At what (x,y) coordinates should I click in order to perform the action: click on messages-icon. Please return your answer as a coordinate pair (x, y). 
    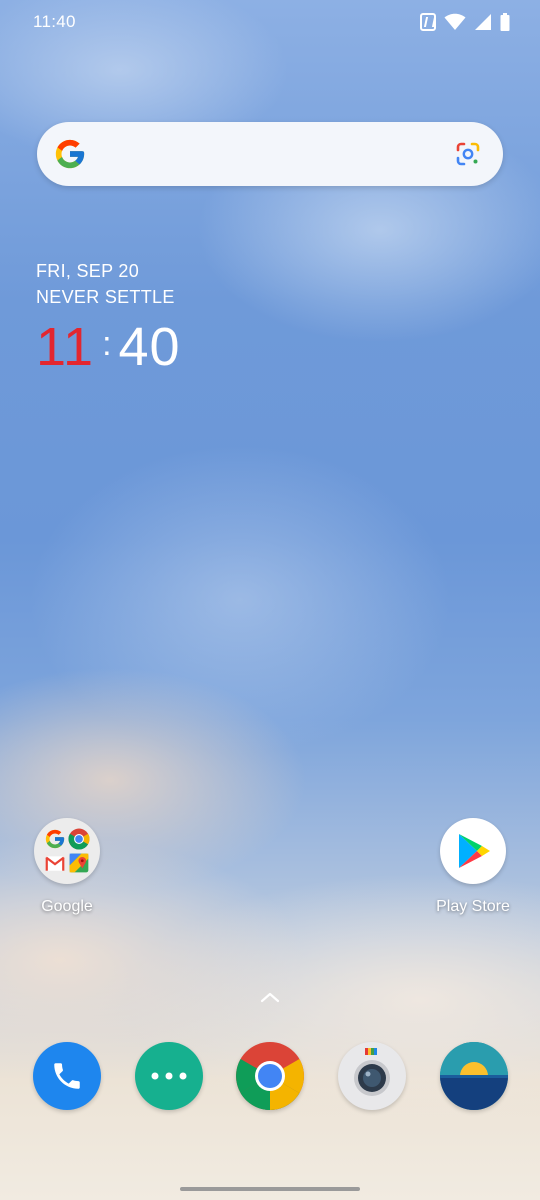
    Looking at the image, I should click on (169, 1076).